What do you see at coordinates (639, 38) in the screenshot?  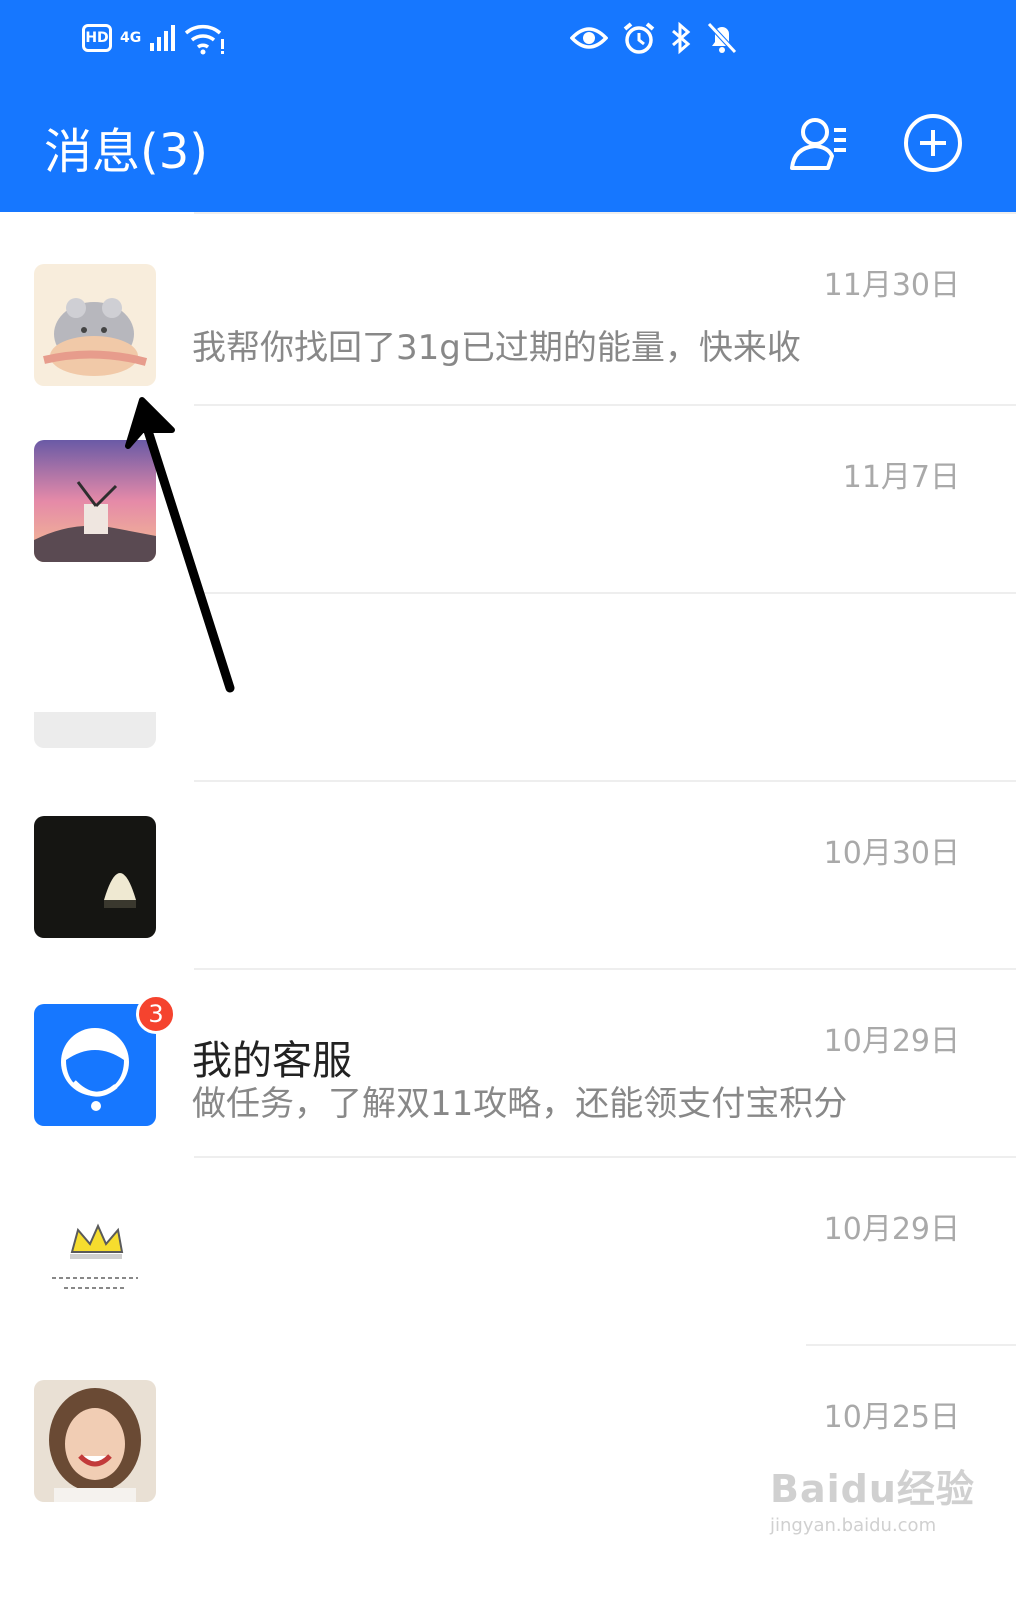 I see `alarm-icon` at bounding box center [639, 38].